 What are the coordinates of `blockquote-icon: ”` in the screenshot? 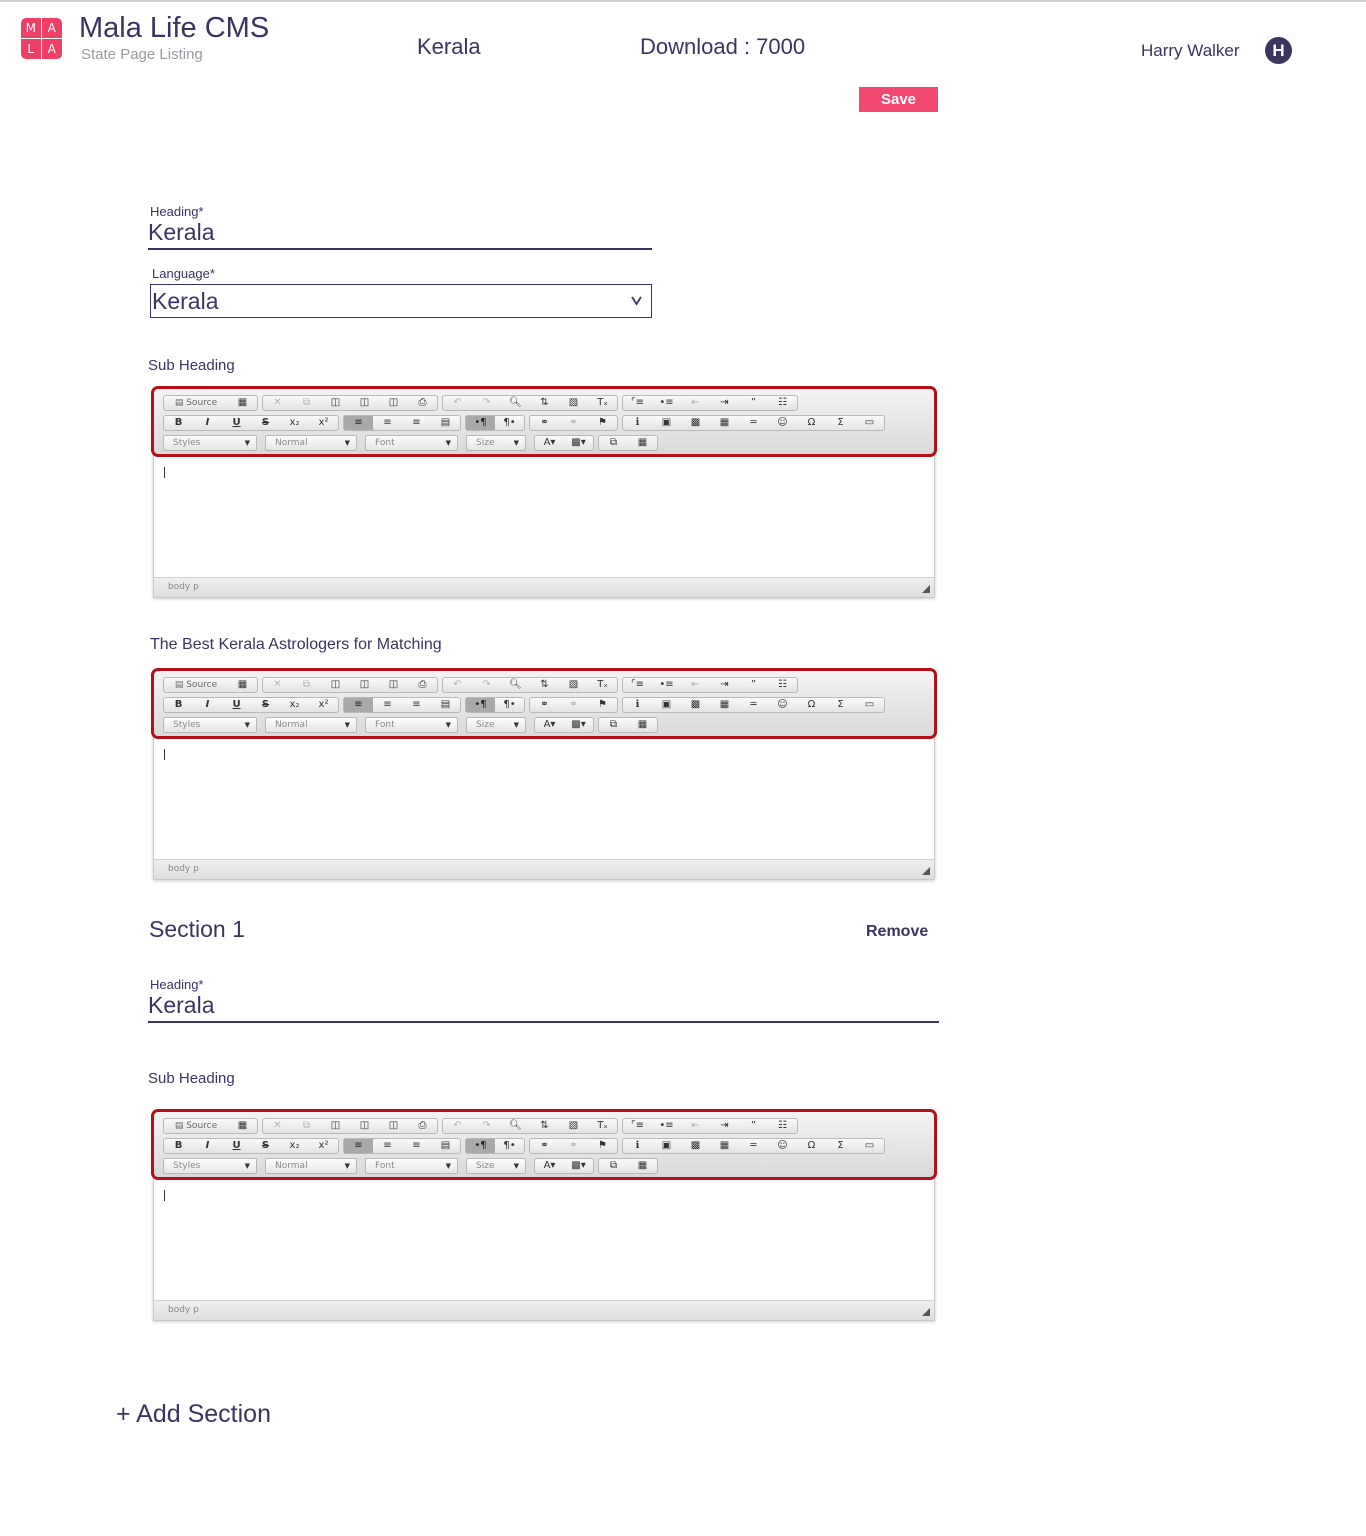 It's located at (753, 403).